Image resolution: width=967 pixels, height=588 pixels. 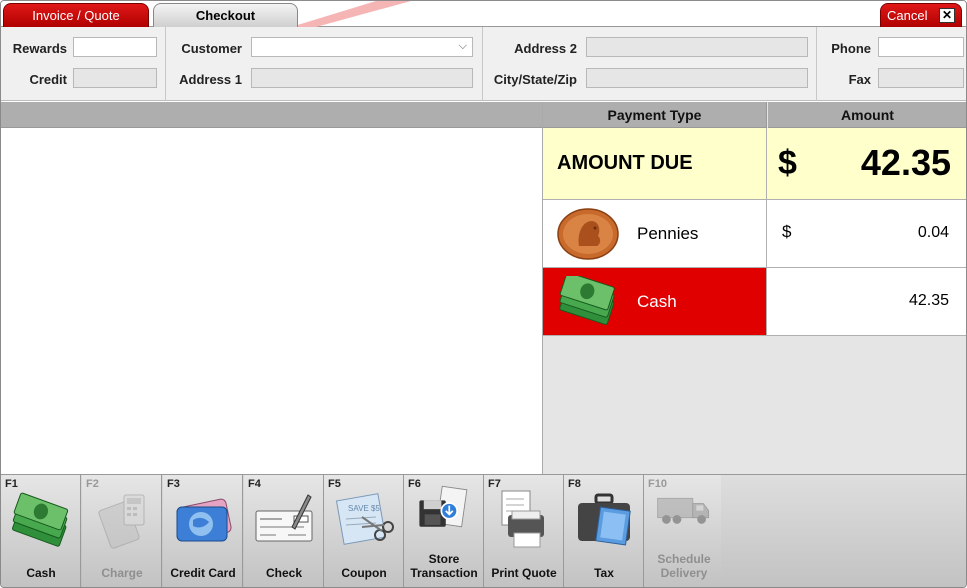 What do you see at coordinates (859, 79) in the screenshot?
I see `fax-label: Fax` at bounding box center [859, 79].